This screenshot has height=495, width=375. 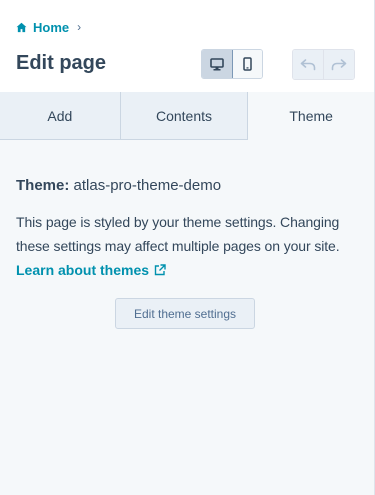 I want to click on undo-button, so click(x=308, y=64).